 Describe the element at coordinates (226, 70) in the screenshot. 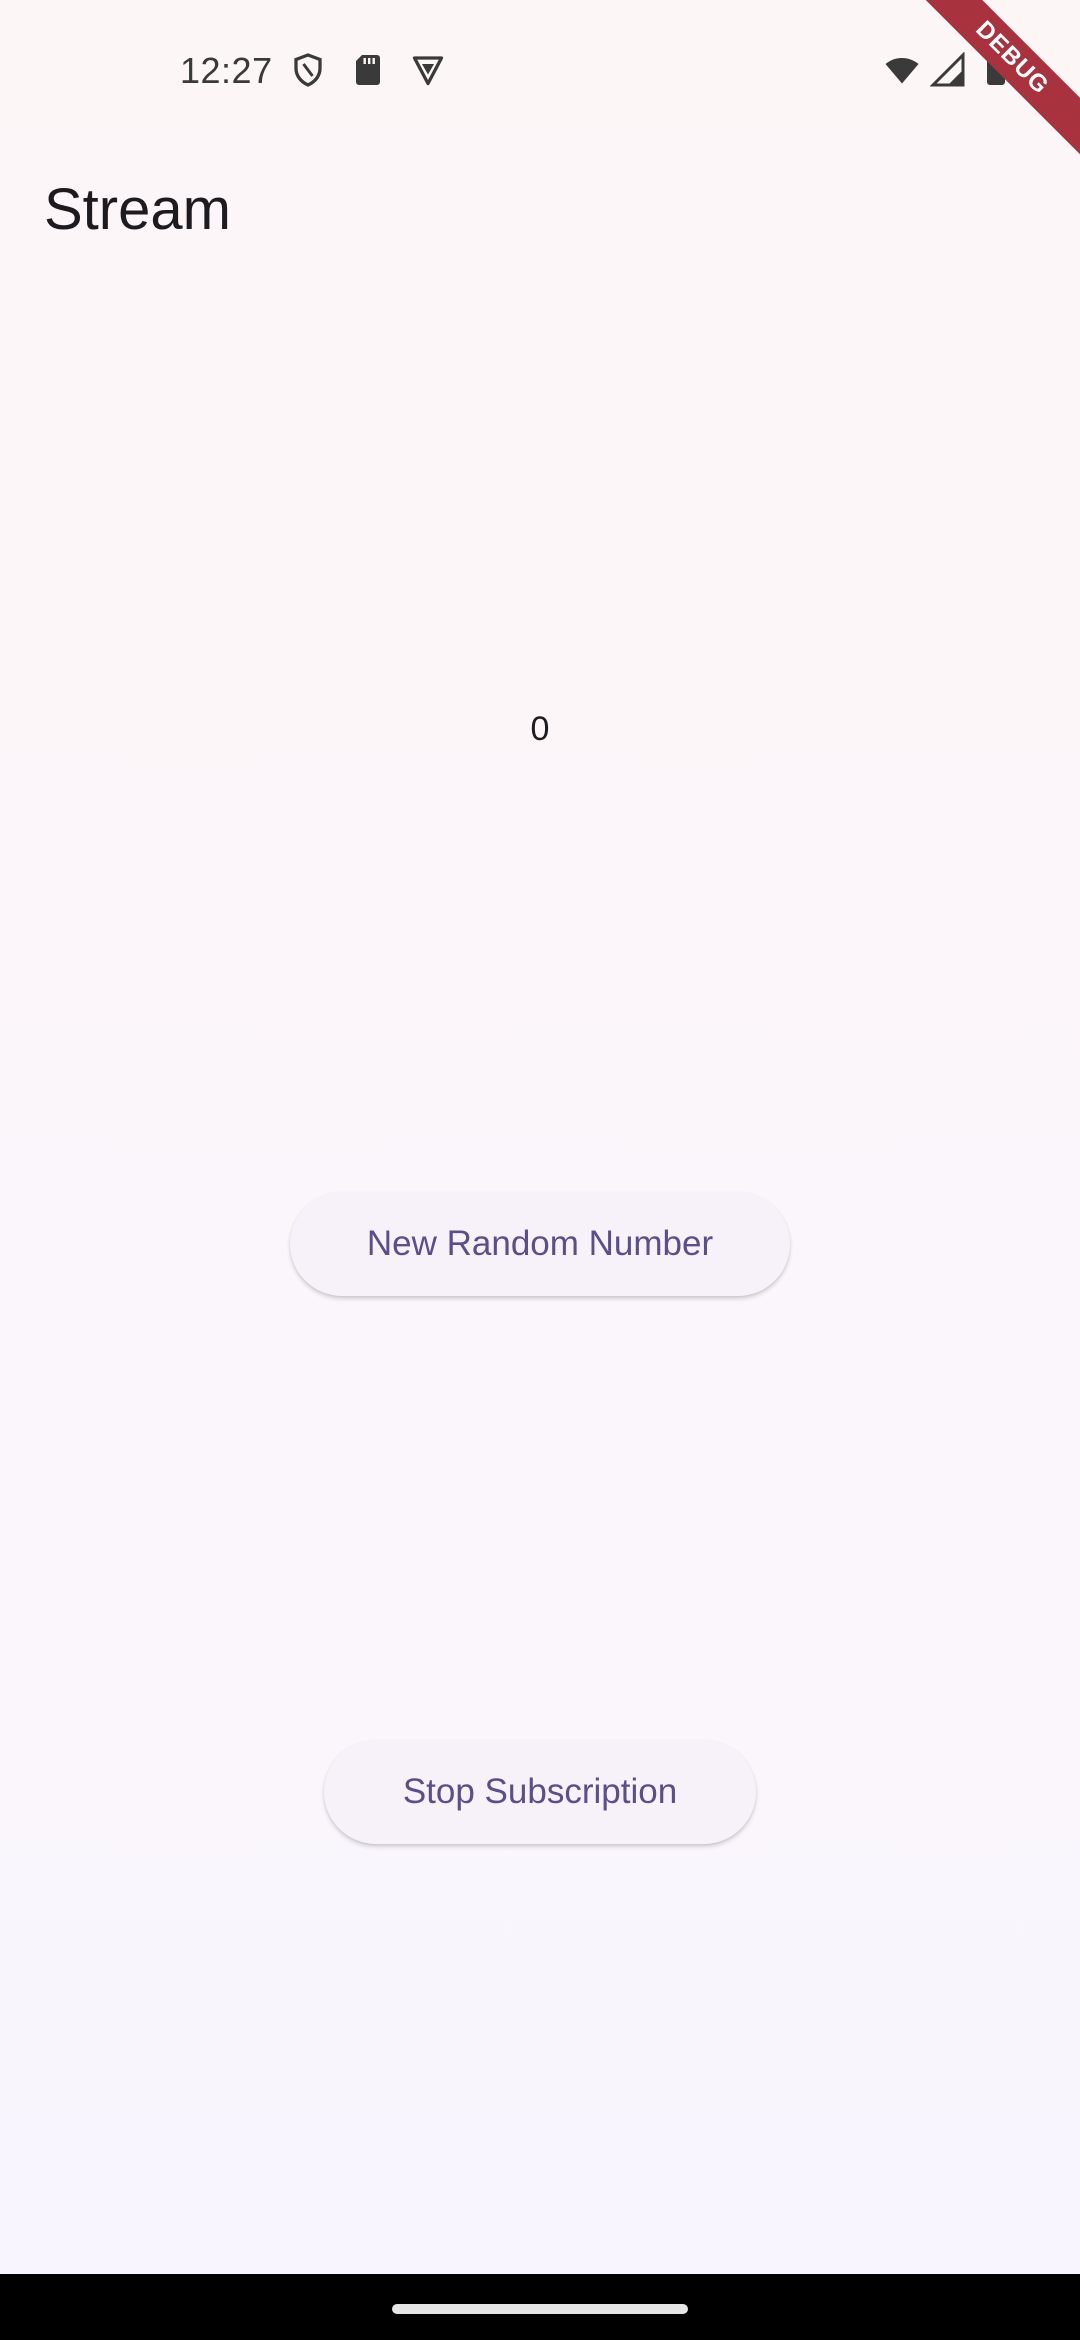

I see `status-time: 12:27` at that location.